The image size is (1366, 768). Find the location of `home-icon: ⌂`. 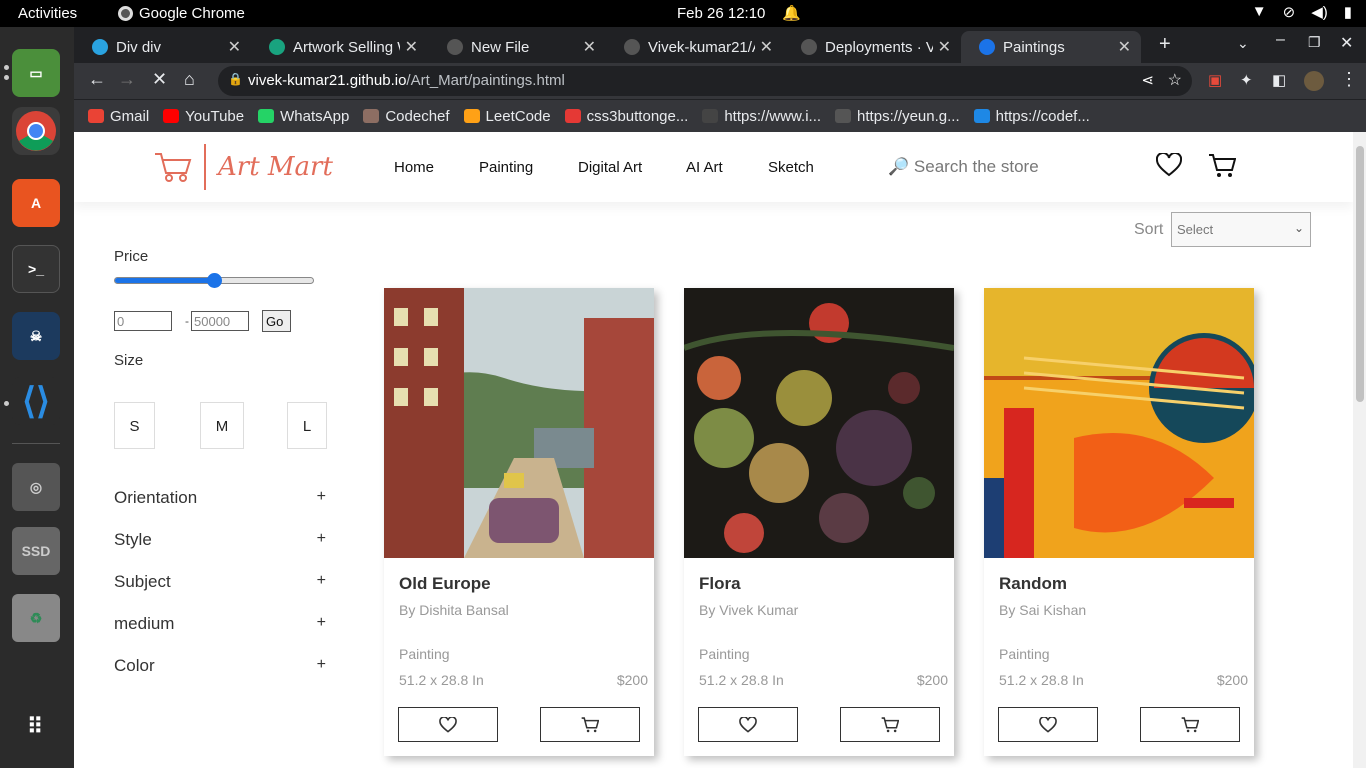

home-icon: ⌂ is located at coordinates (189, 79).